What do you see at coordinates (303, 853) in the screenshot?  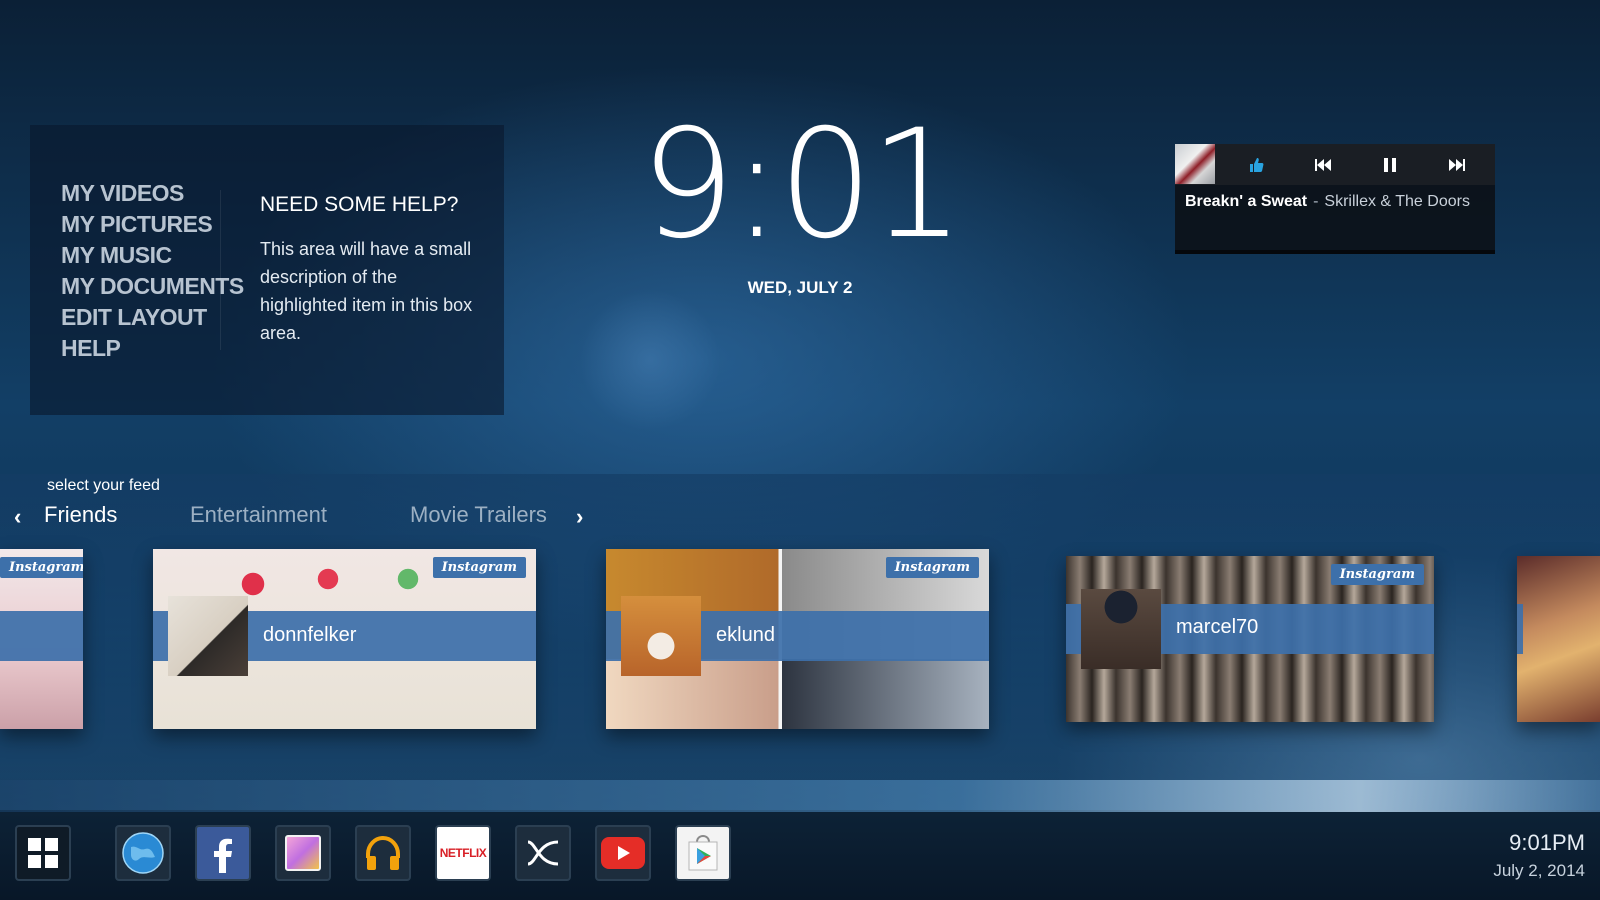 I see `gallery-icon` at bounding box center [303, 853].